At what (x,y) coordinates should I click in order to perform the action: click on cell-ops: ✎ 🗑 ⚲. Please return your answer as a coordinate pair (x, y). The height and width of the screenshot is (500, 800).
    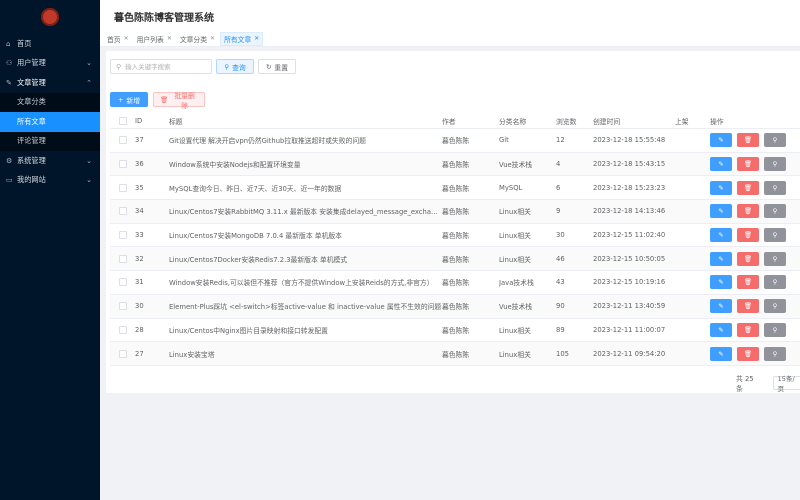
    Looking at the image, I should click on (755, 353).